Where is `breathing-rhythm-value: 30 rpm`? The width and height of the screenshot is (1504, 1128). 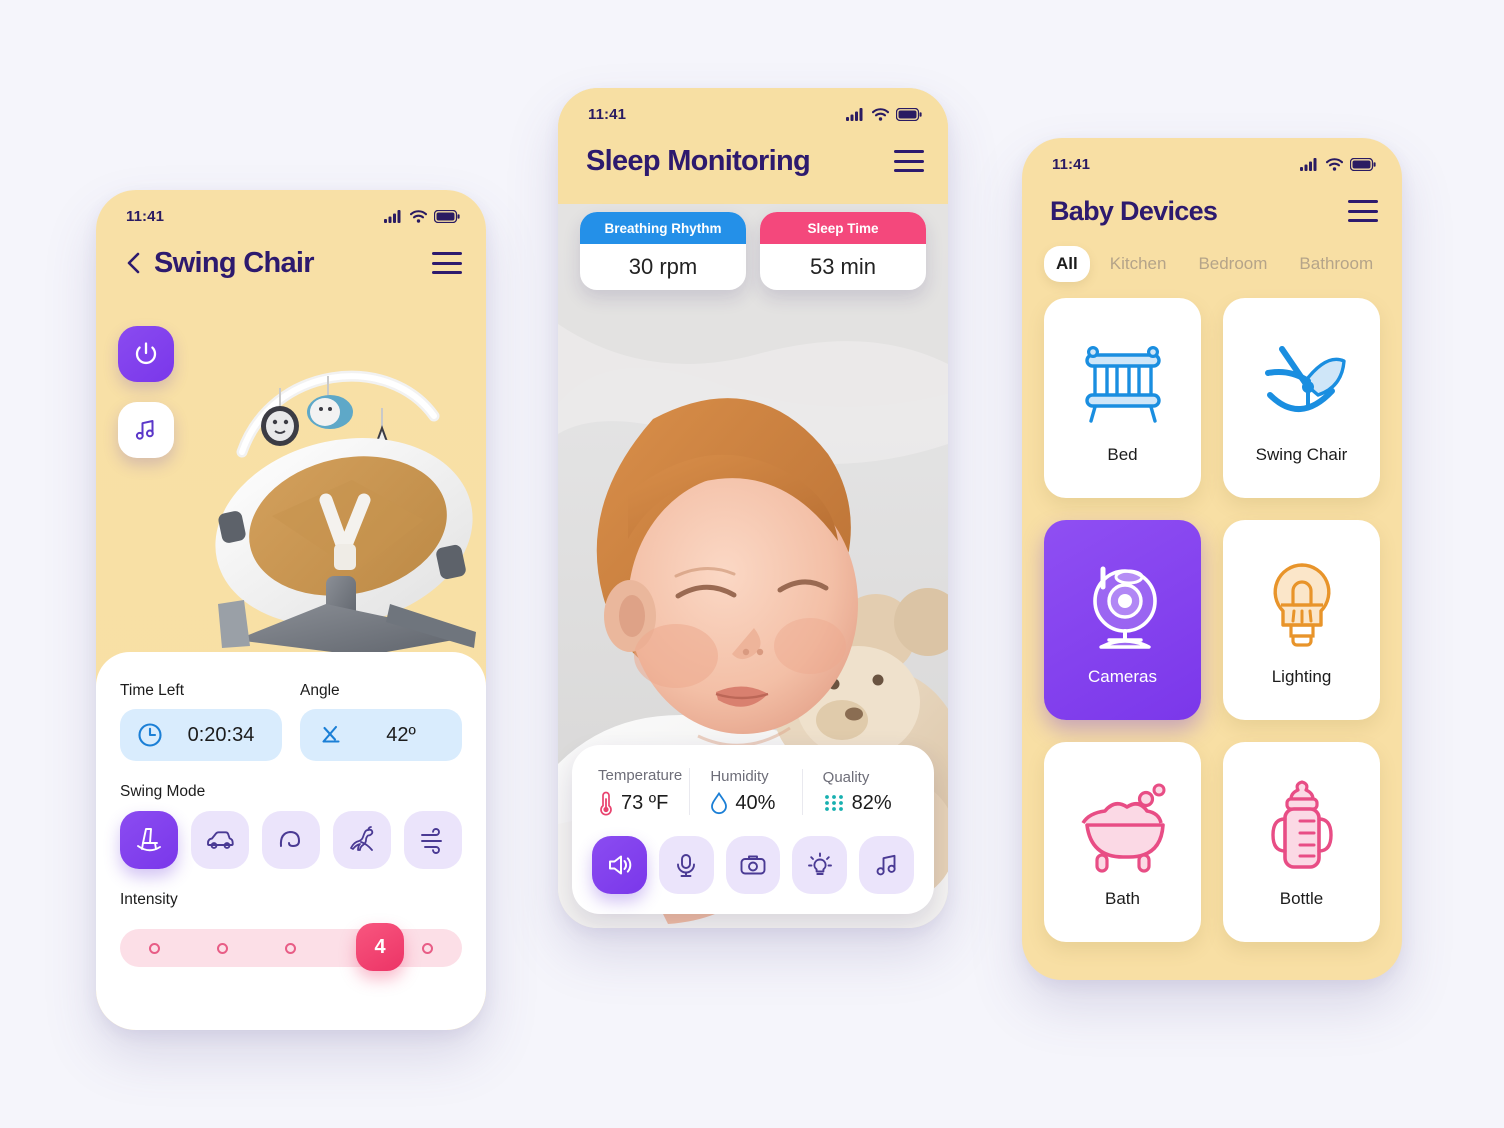 breathing-rhythm-value: 30 rpm is located at coordinates (663, 266).